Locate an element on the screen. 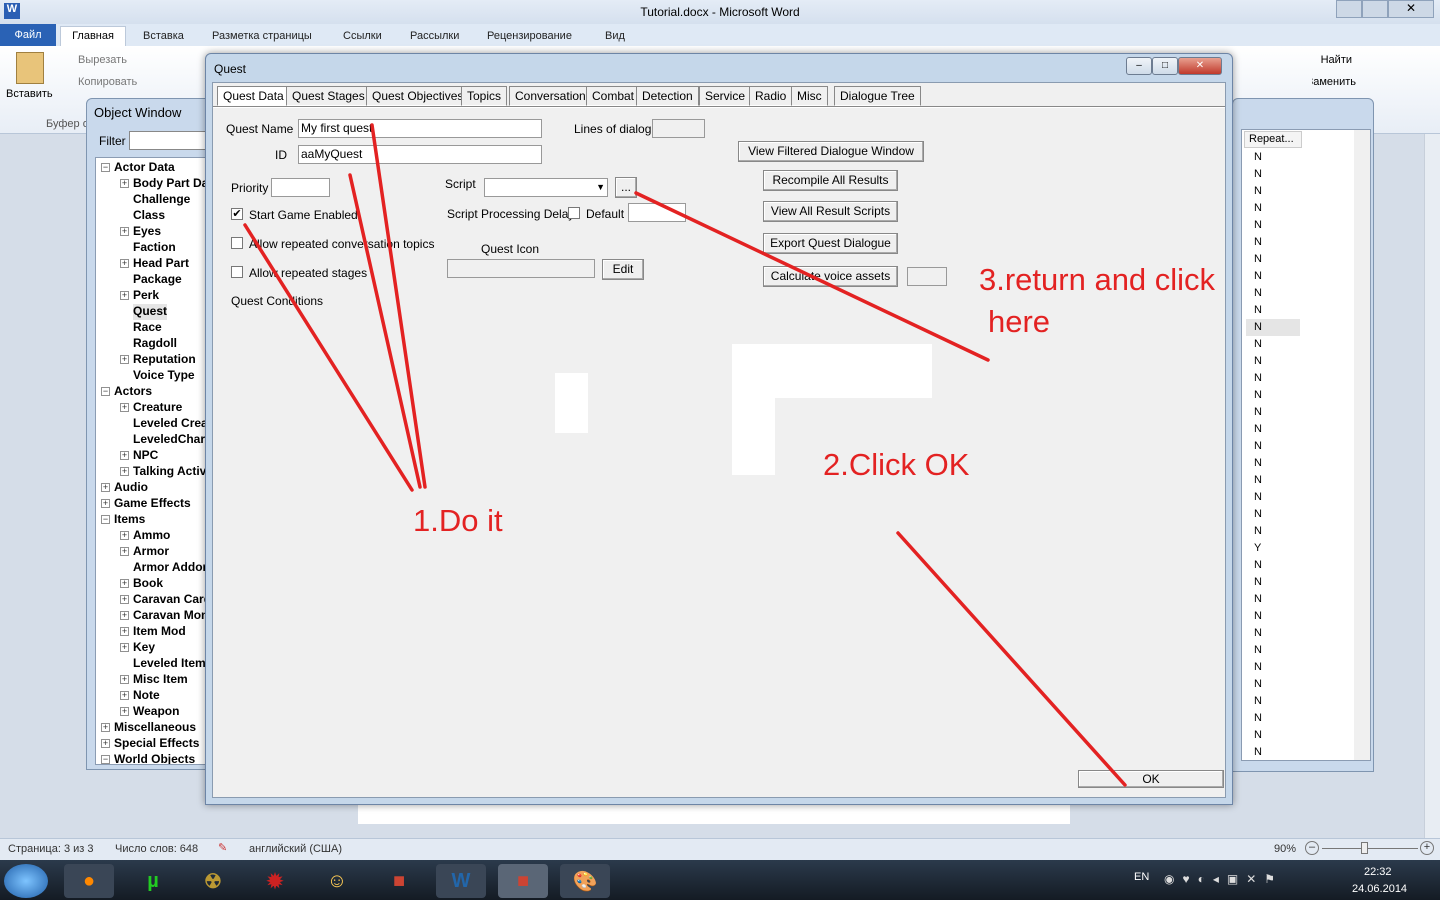 The image size is (1440, 900). annotation-step1: 1.Do it is located at coordinates (458, 520).